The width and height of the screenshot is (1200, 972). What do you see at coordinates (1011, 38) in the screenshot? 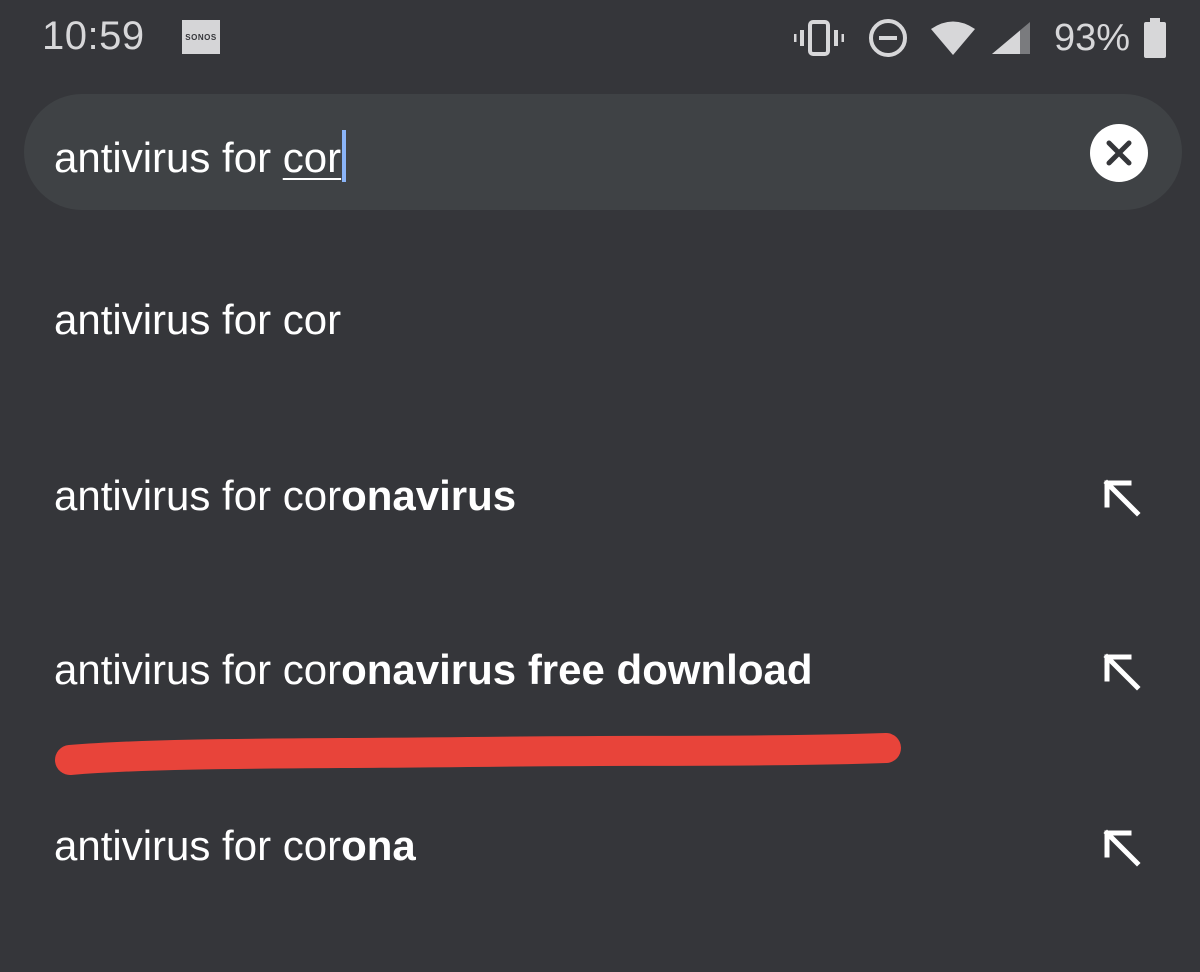
I see `cell-signal-icon` at bounding box center [1011, 38].